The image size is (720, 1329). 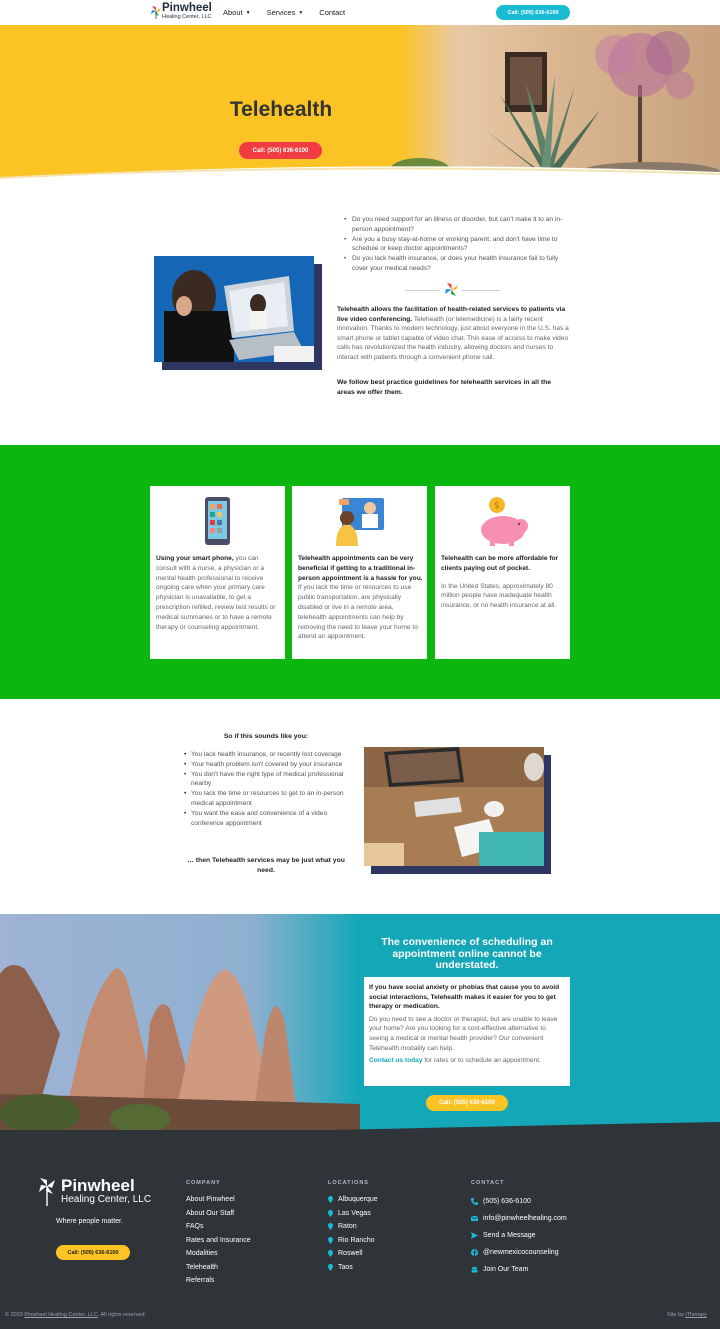 I want to click on footer-location-link: Rio Rancho, so click(x=353, y=1241).